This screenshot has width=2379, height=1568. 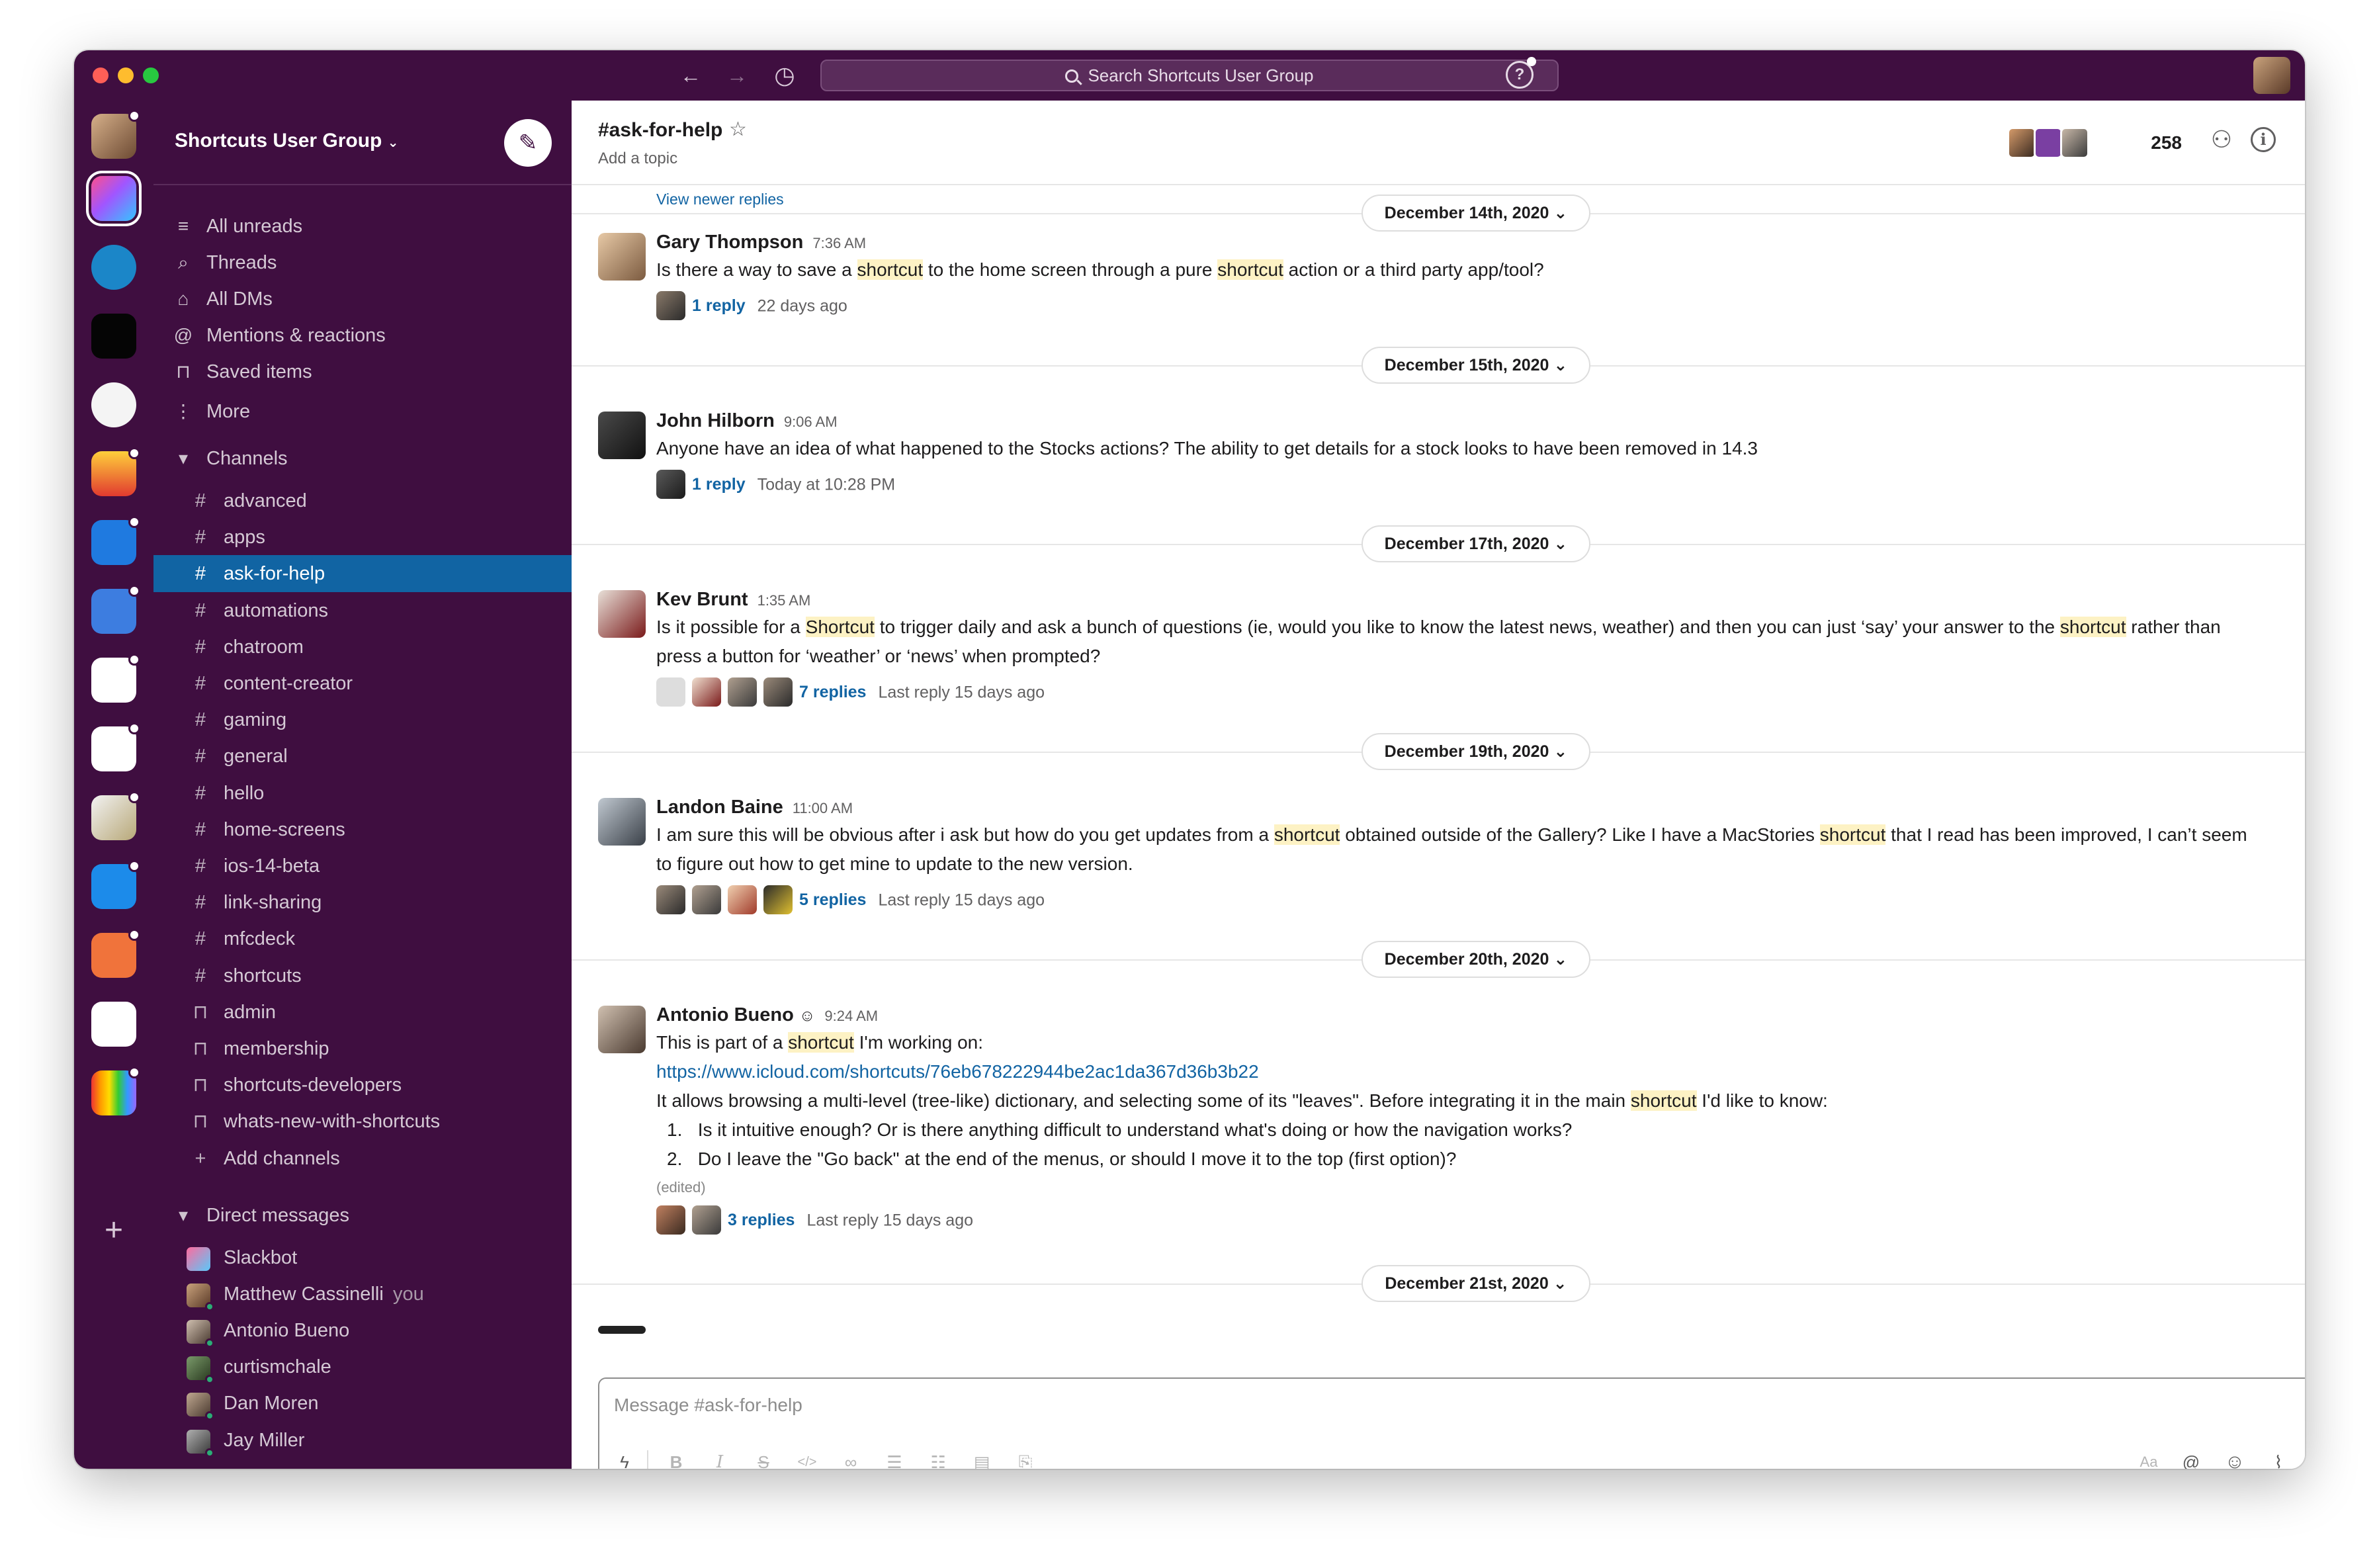 I want to click on thread-summary: 1 reply 22 days ago, so click(x=751, y=306).